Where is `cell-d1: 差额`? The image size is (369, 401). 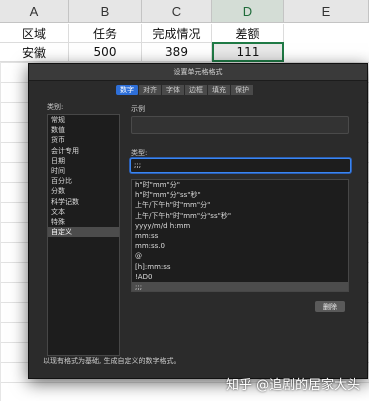
cell-d1: 差额 is located at coordinates (248, 33).